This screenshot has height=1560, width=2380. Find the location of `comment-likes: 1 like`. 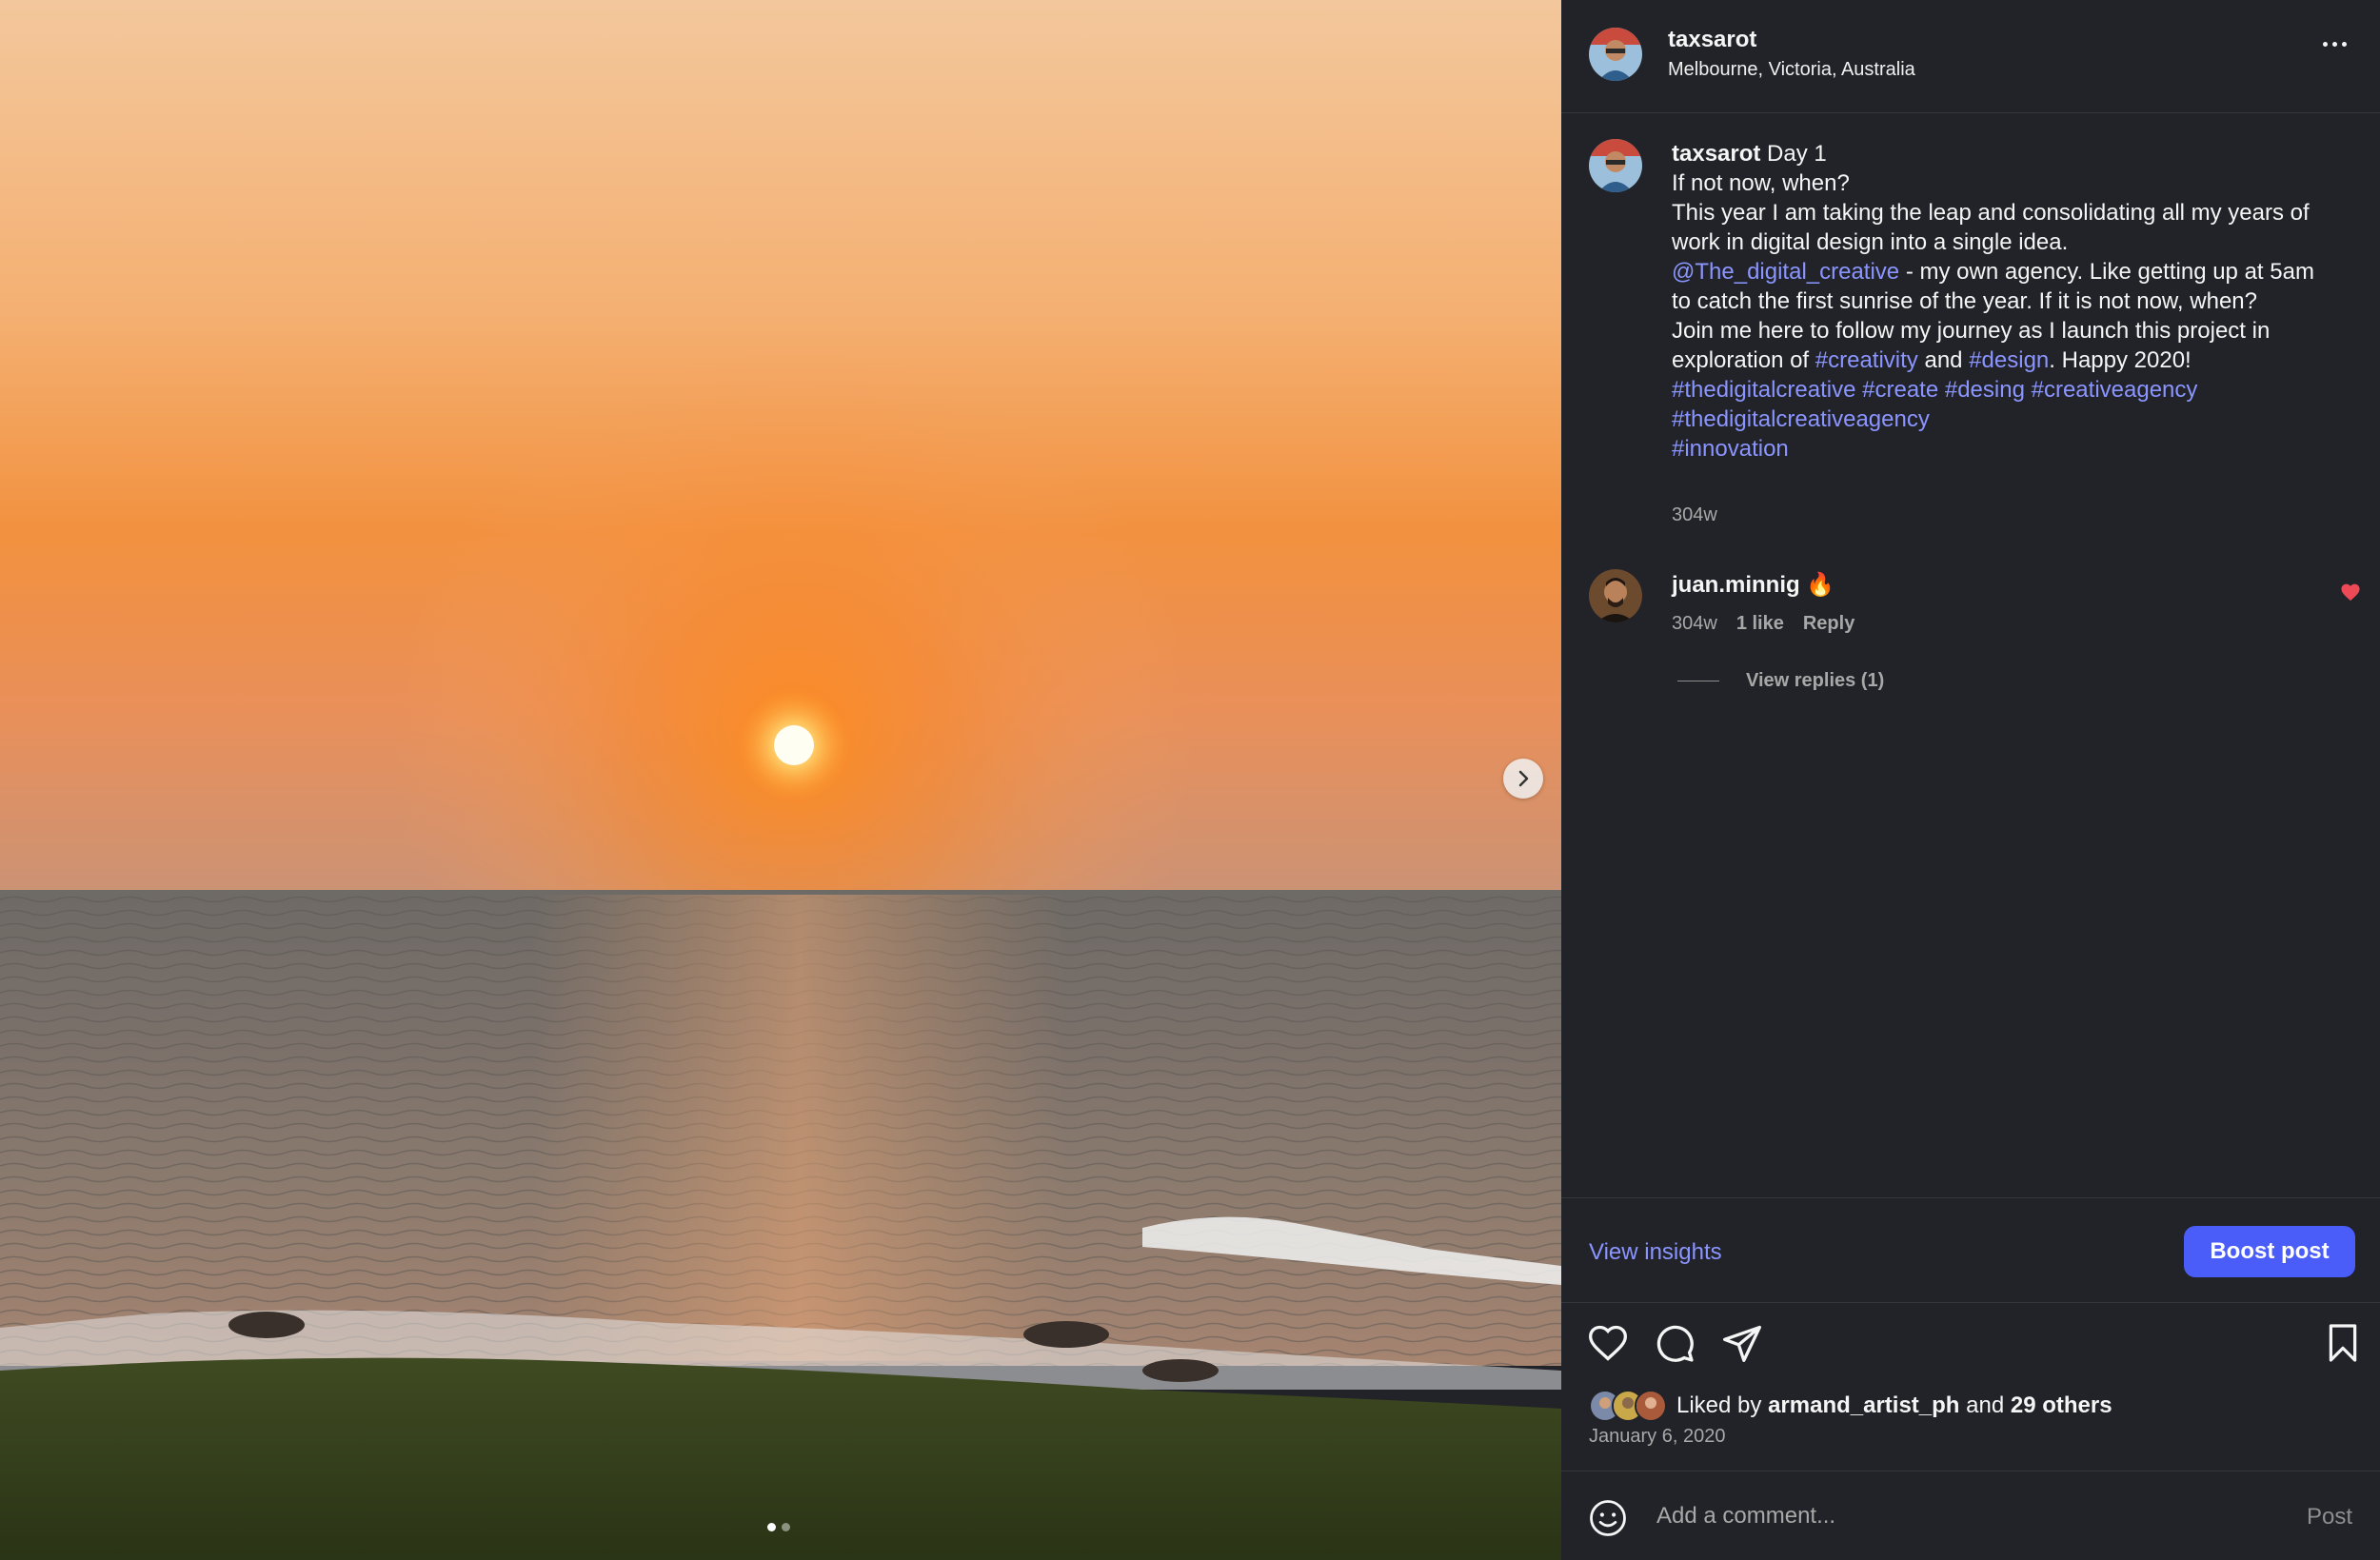

comment-likes: 1 like is located at coordinates (1760, 624).